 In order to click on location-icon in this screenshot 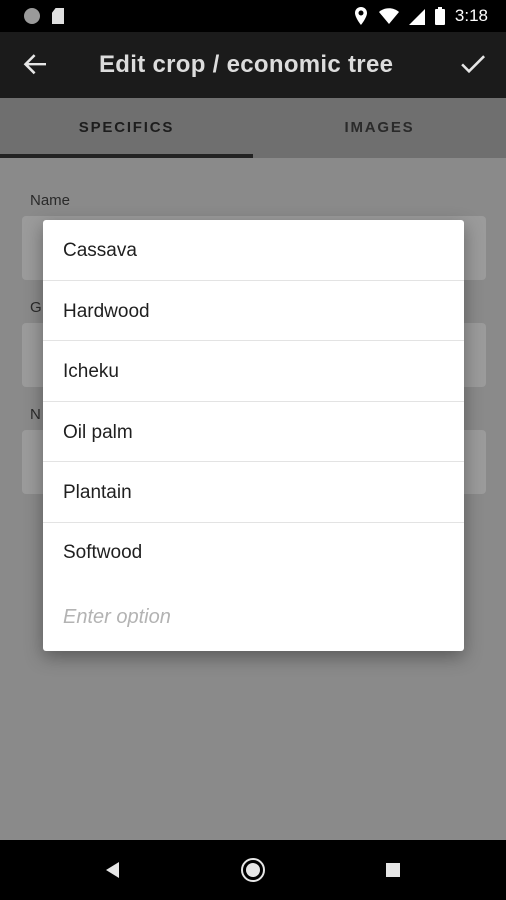, I will do `click(360, 16)`.